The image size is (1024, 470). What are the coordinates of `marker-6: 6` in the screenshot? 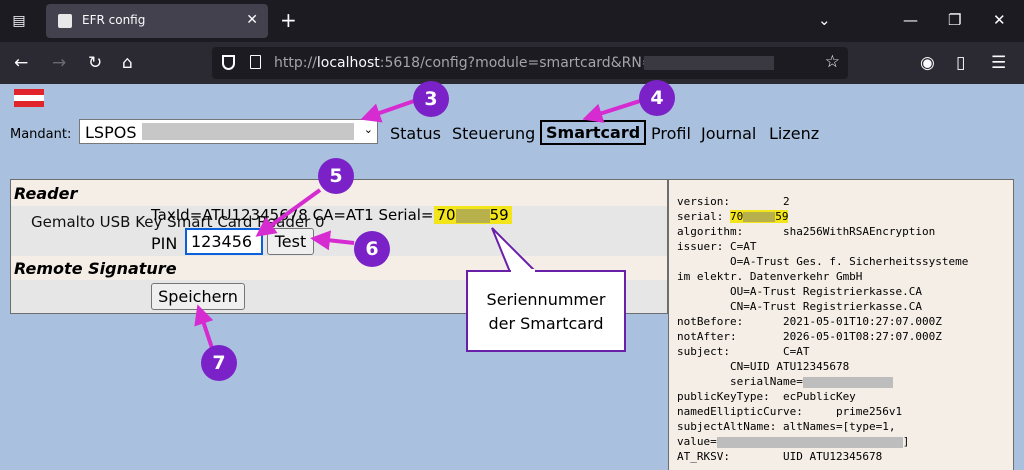 It's located at (372, 249).